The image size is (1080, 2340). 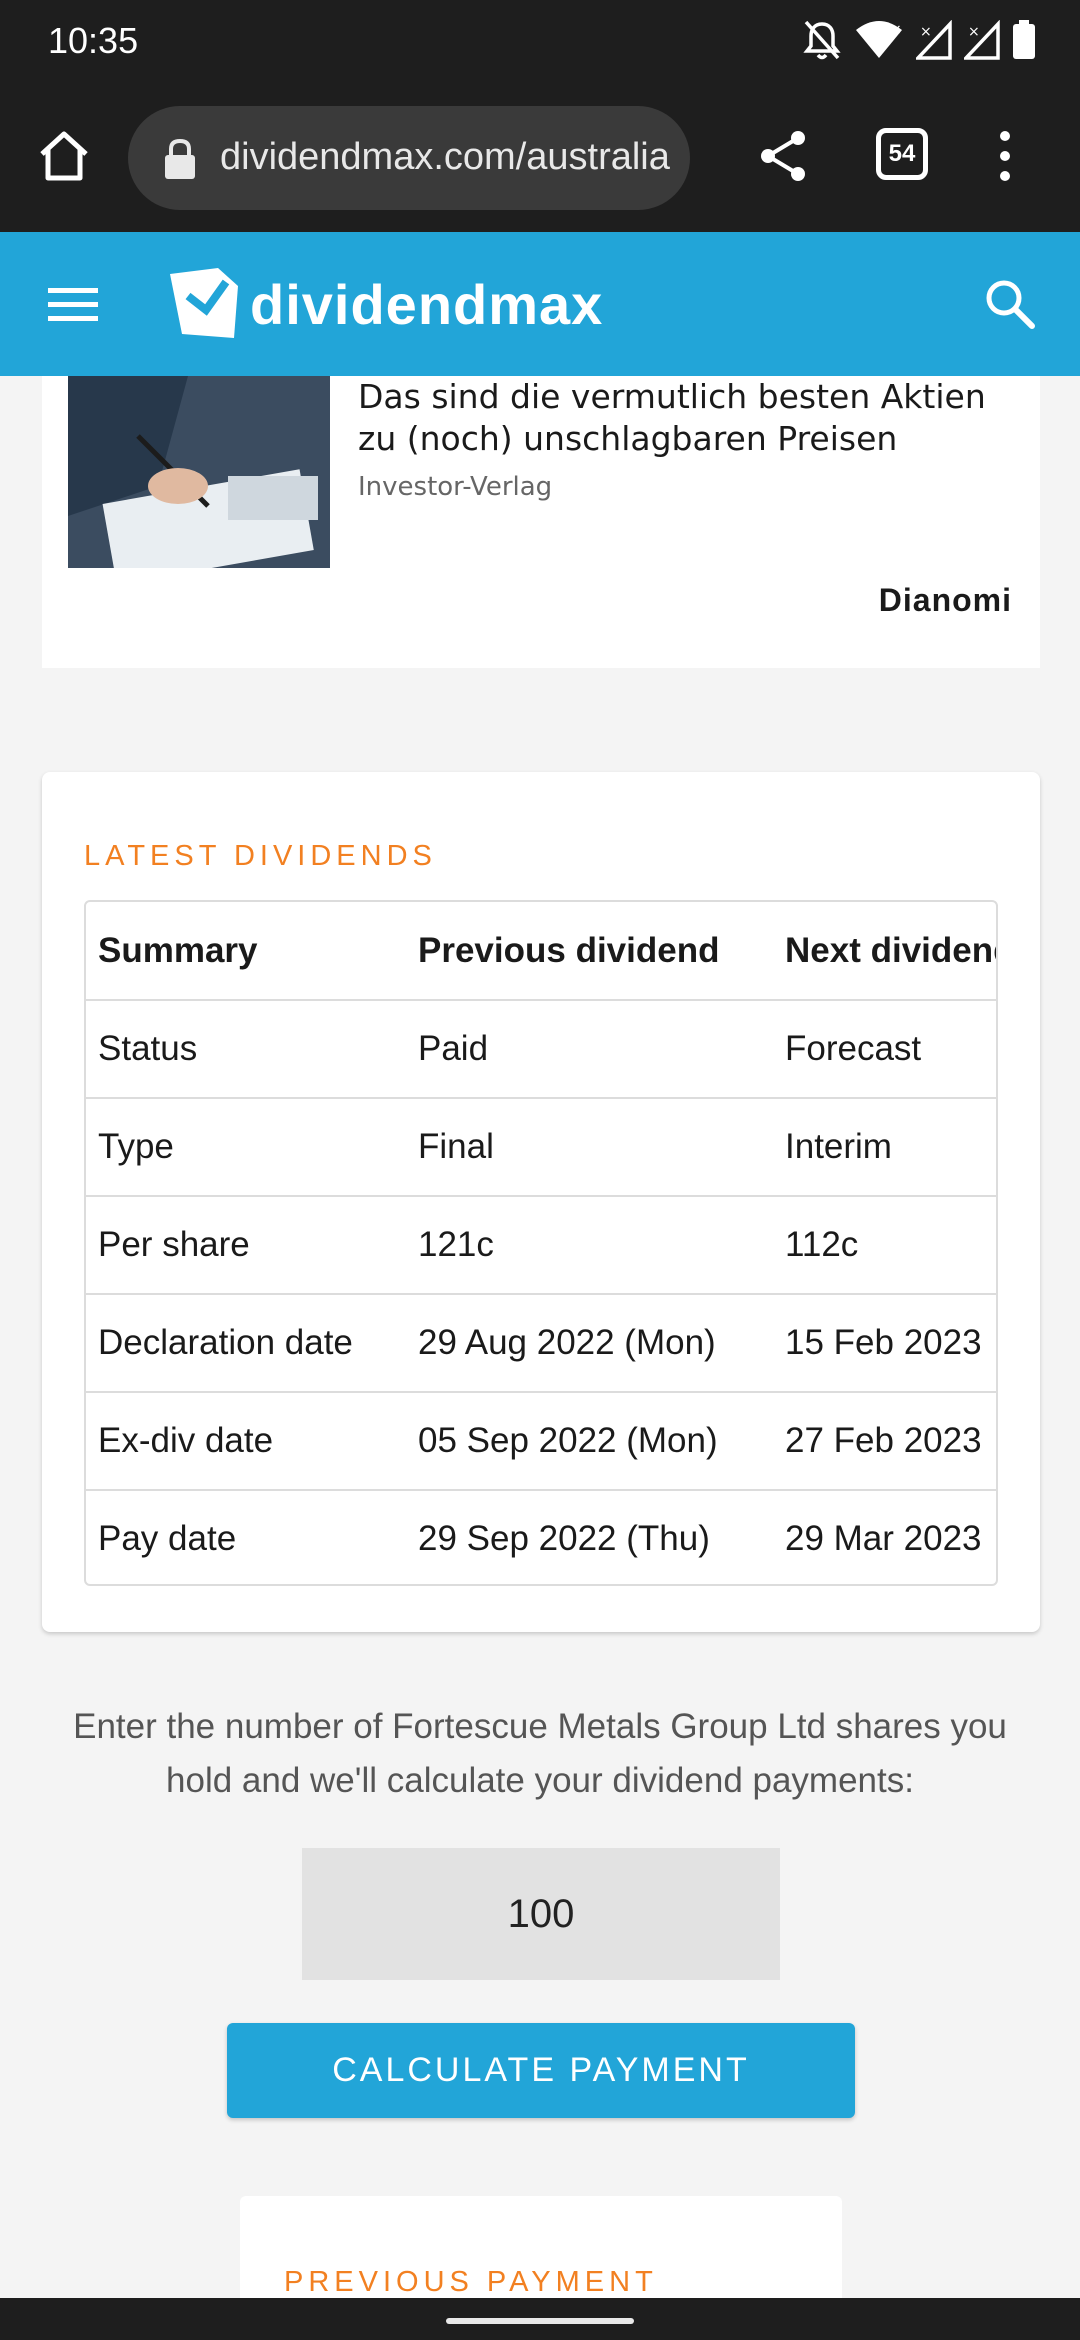 What do you see at coordinates (884, 1245) in the screenshot?
I see `table-cell: 112c` at bounding box center [884, 1245].